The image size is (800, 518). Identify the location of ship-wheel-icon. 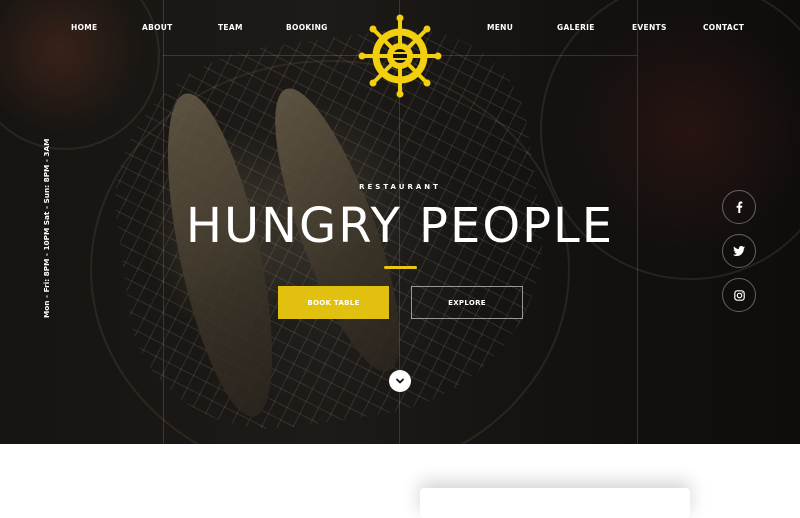
(400, 56).